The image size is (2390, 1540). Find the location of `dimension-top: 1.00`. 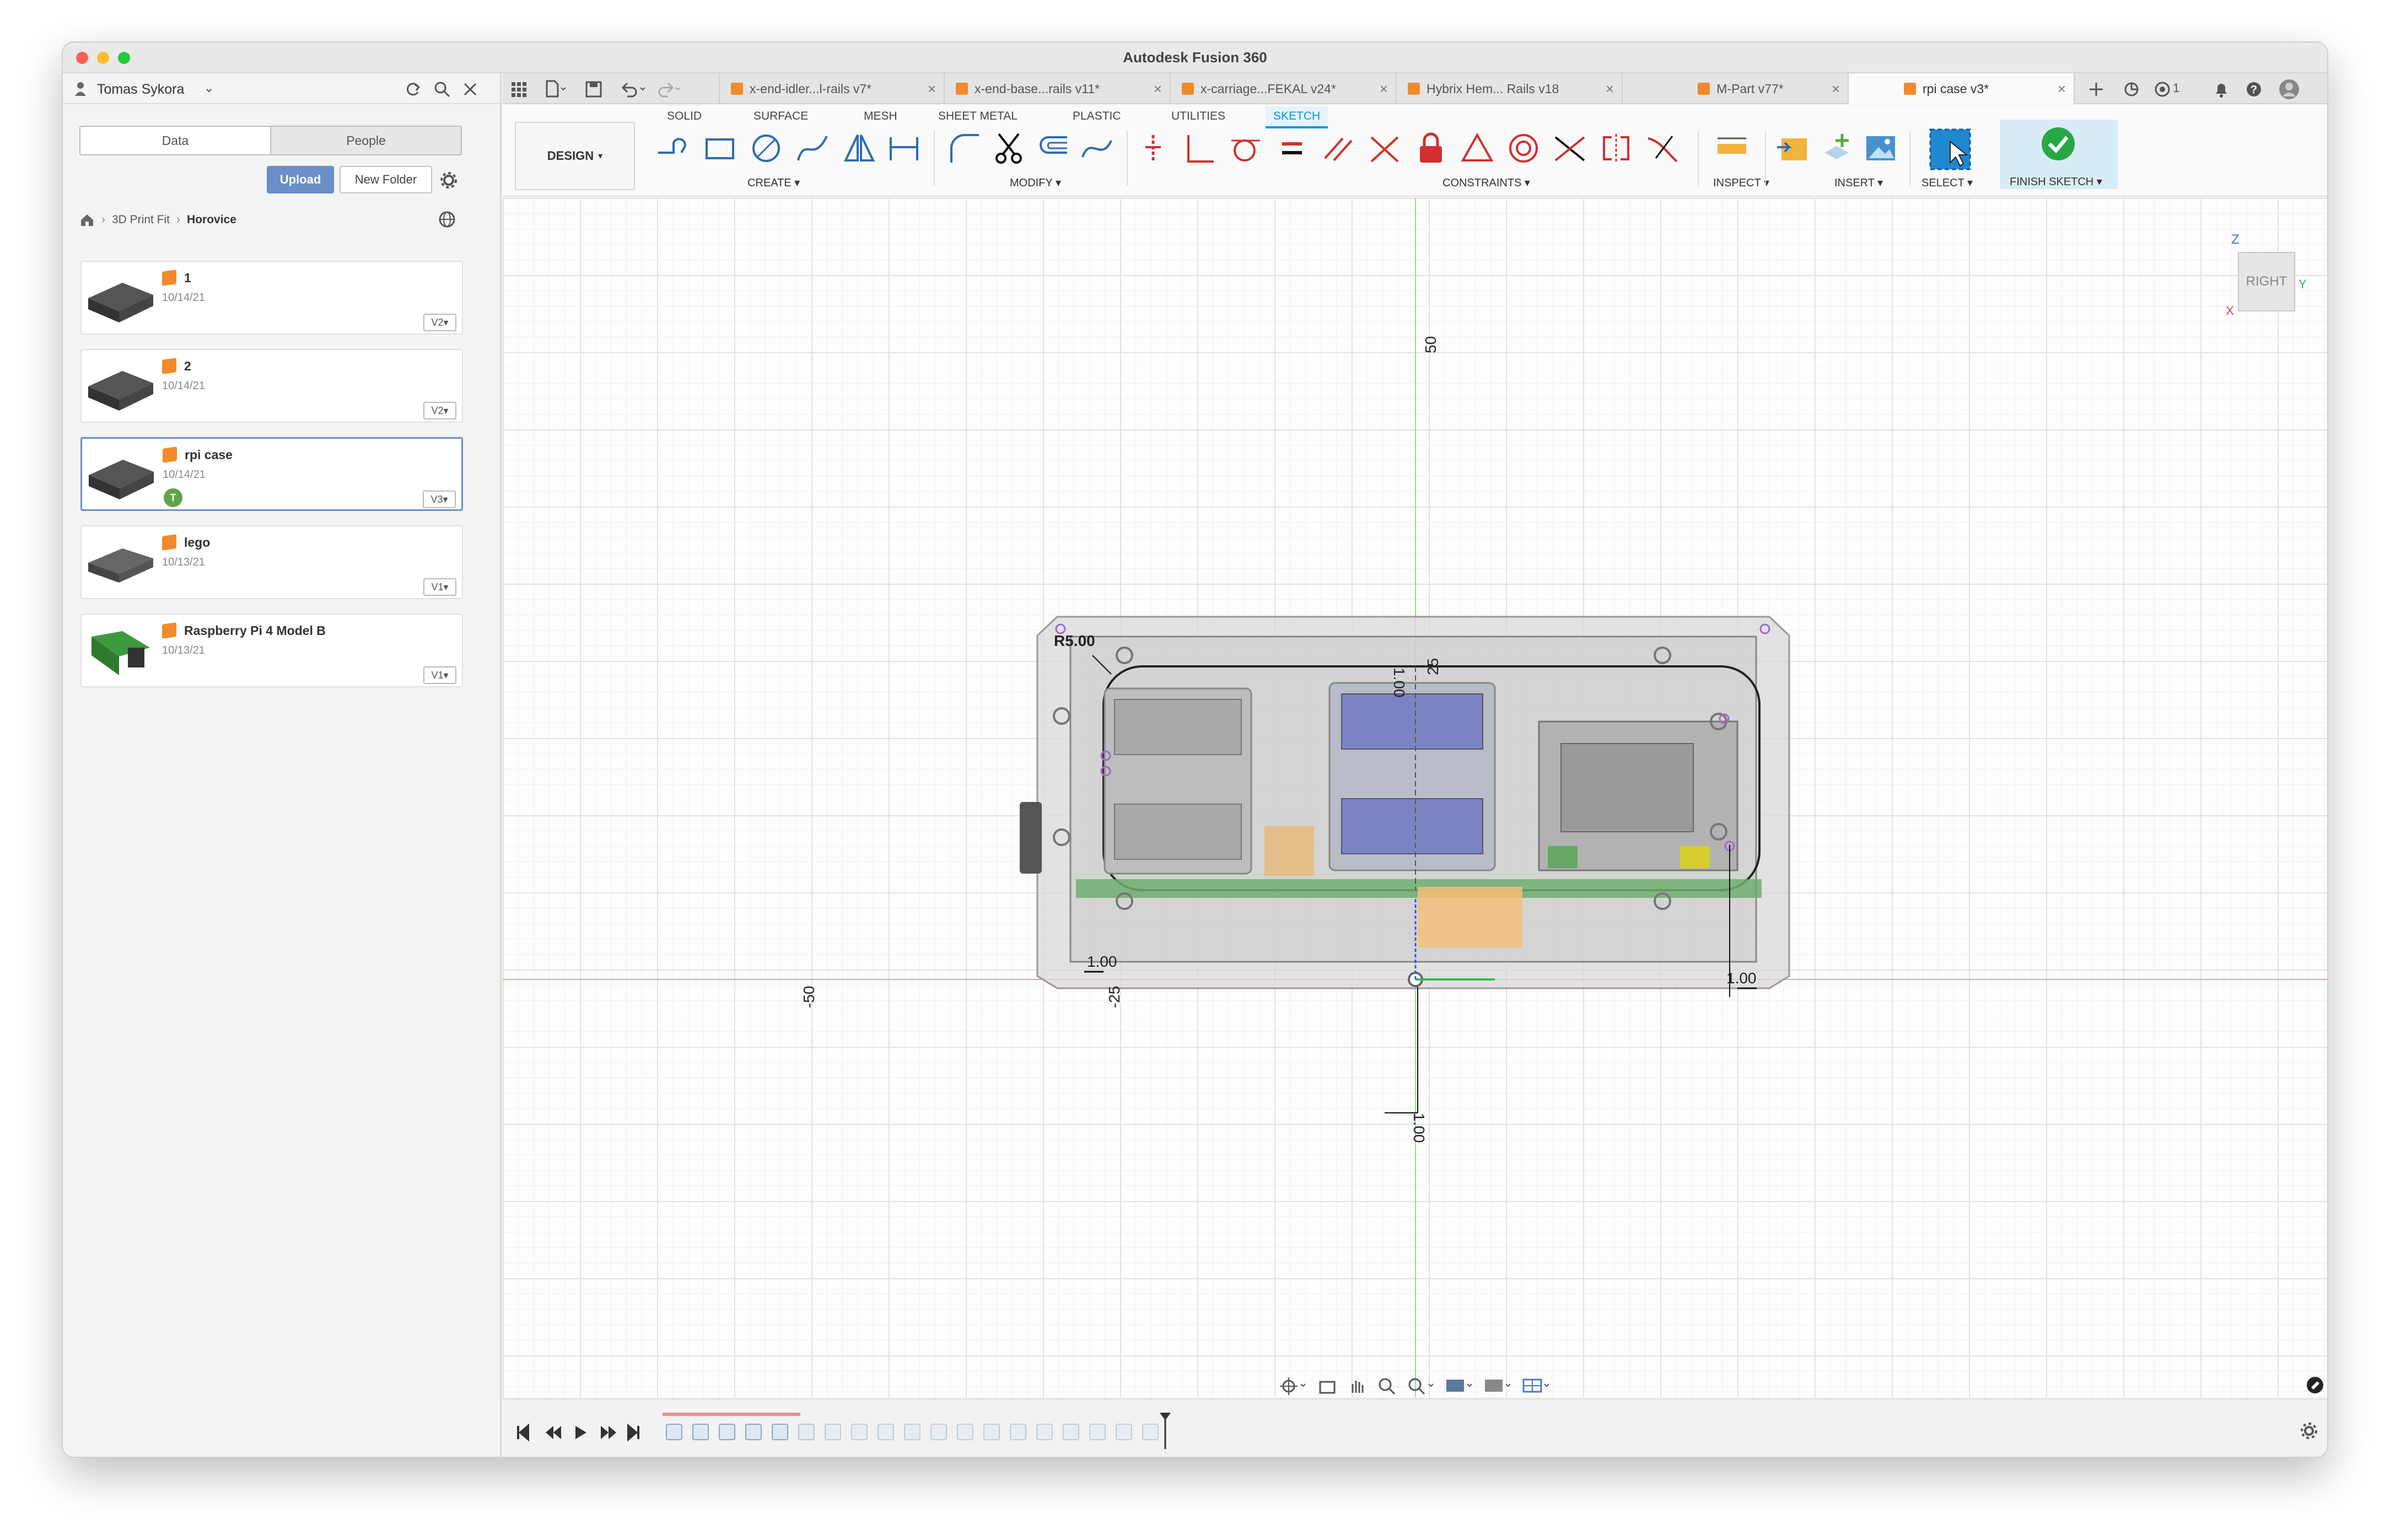

dimension-top: 1.00 is located at coordinates (1399, 682).